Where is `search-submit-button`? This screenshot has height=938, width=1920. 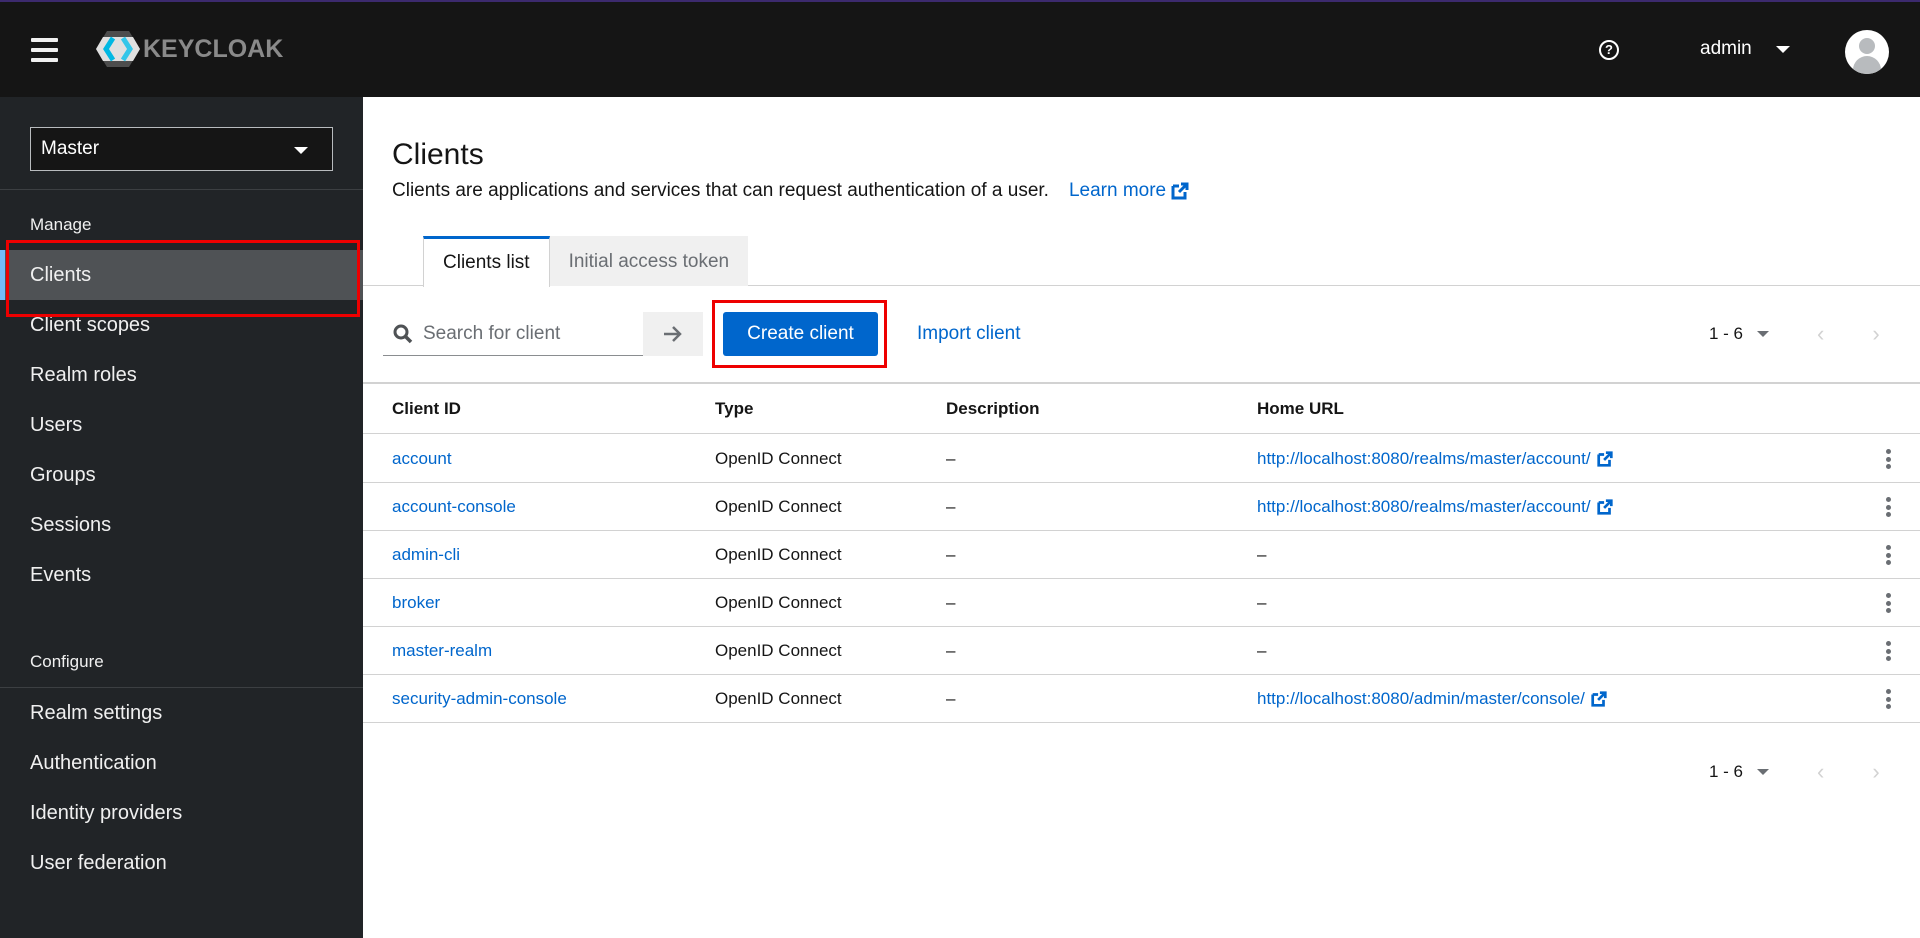
search-submit-button is located at coordinates (673, 334).